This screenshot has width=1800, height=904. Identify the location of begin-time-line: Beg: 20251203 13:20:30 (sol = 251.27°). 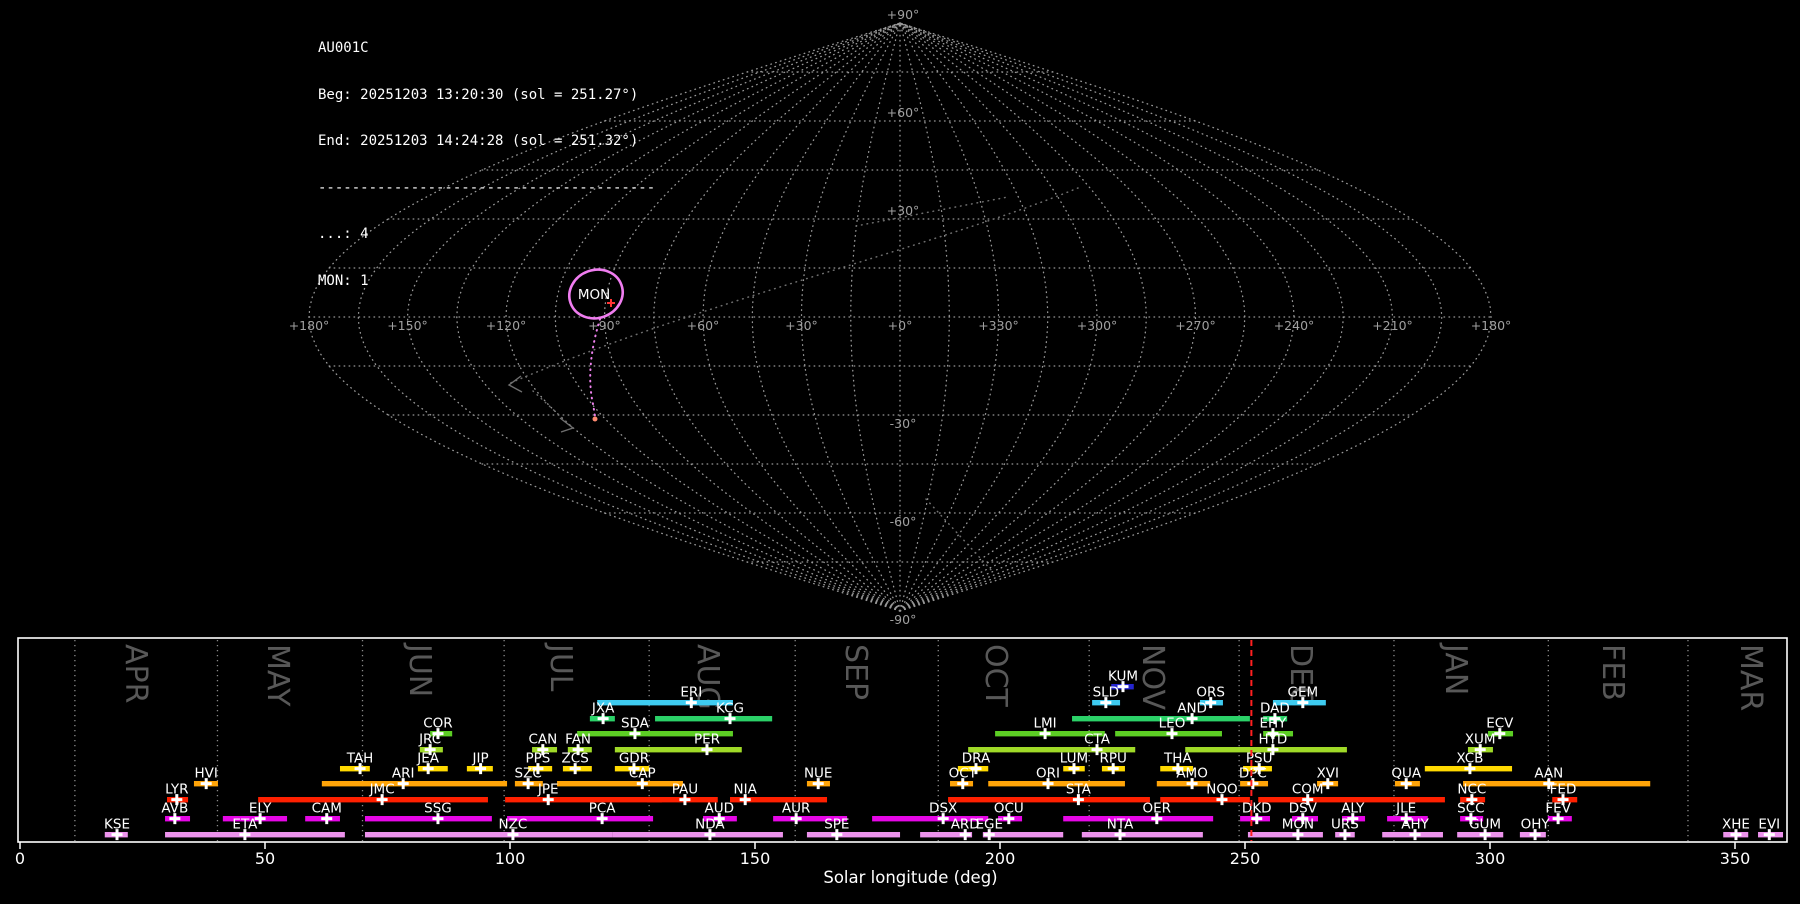
(478, 94).